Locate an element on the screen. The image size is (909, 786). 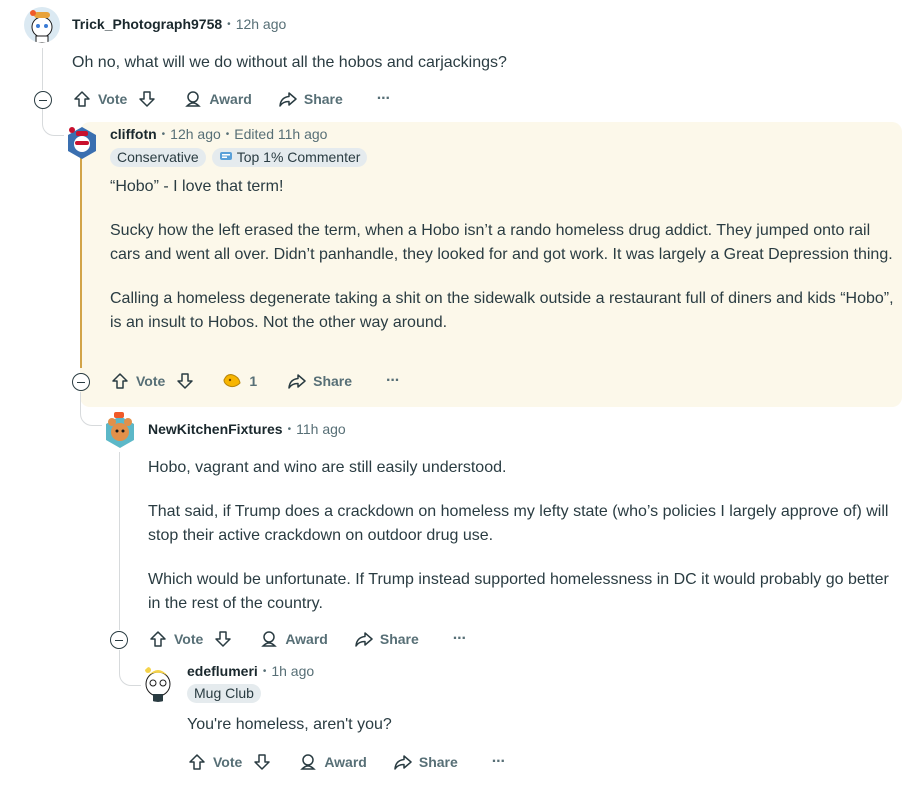
timestamp: 11h ago is located at coordinates (321, 429).